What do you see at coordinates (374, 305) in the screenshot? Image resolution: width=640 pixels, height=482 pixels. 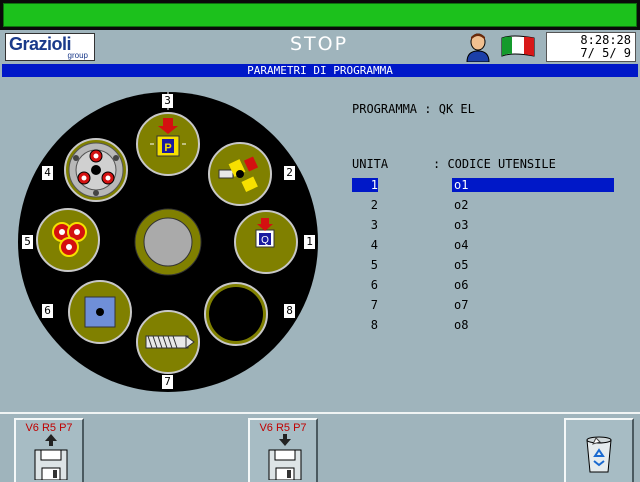 I see `unit-number: 7` at bounding box center [374, 305].